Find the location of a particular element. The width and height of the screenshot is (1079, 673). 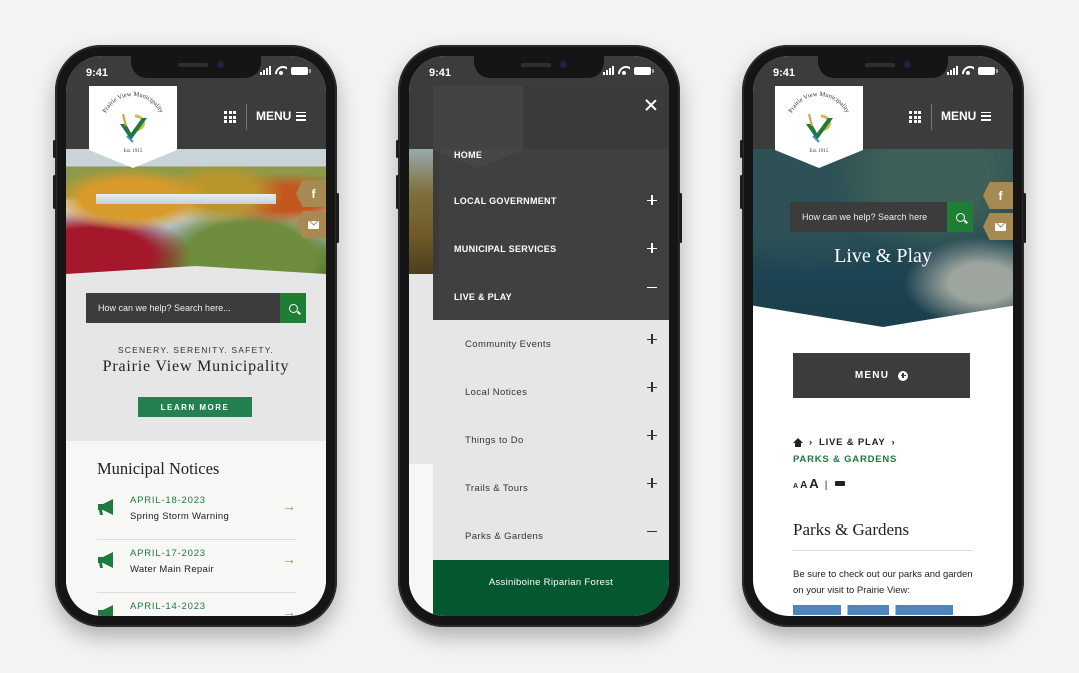

notice-title: Spring Storm Warning is located at coordinates (180, 516).